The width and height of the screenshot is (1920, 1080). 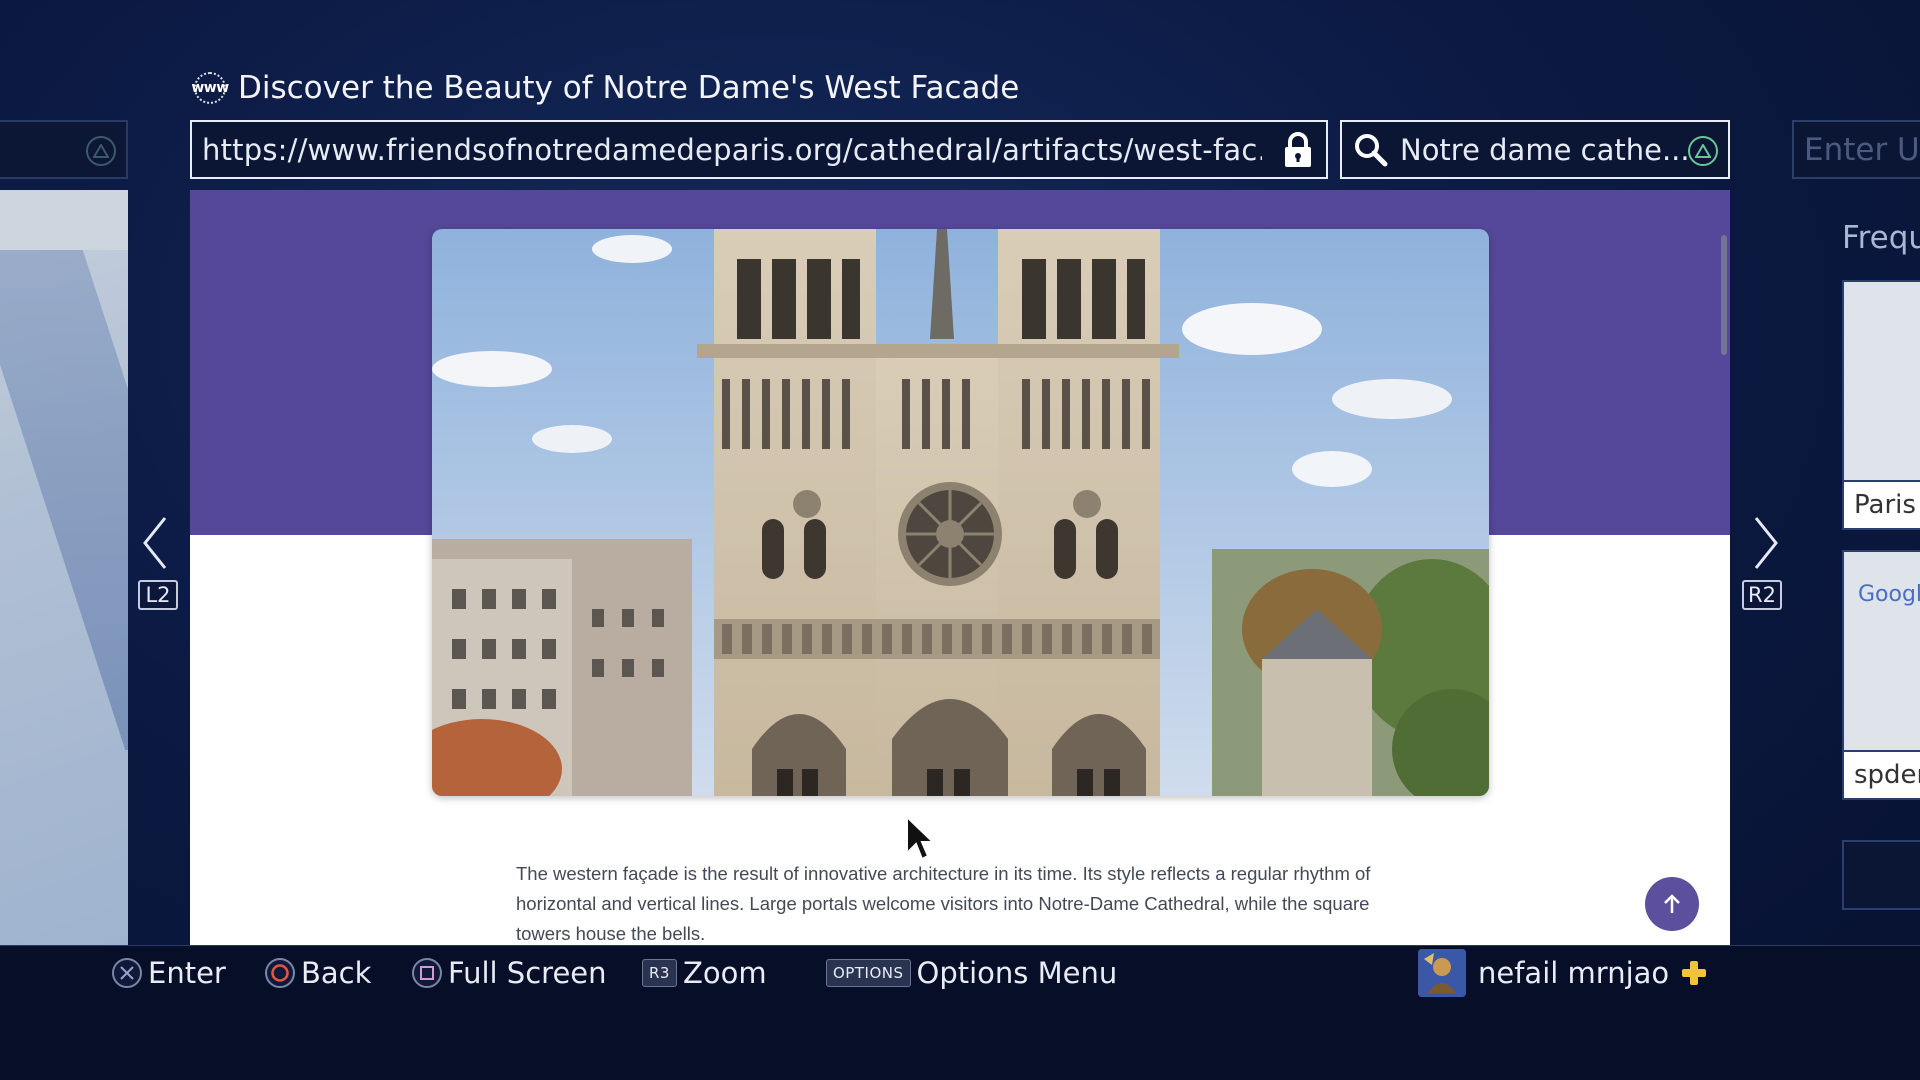 I want to click on search-icon, so click(x=1371, y=149).